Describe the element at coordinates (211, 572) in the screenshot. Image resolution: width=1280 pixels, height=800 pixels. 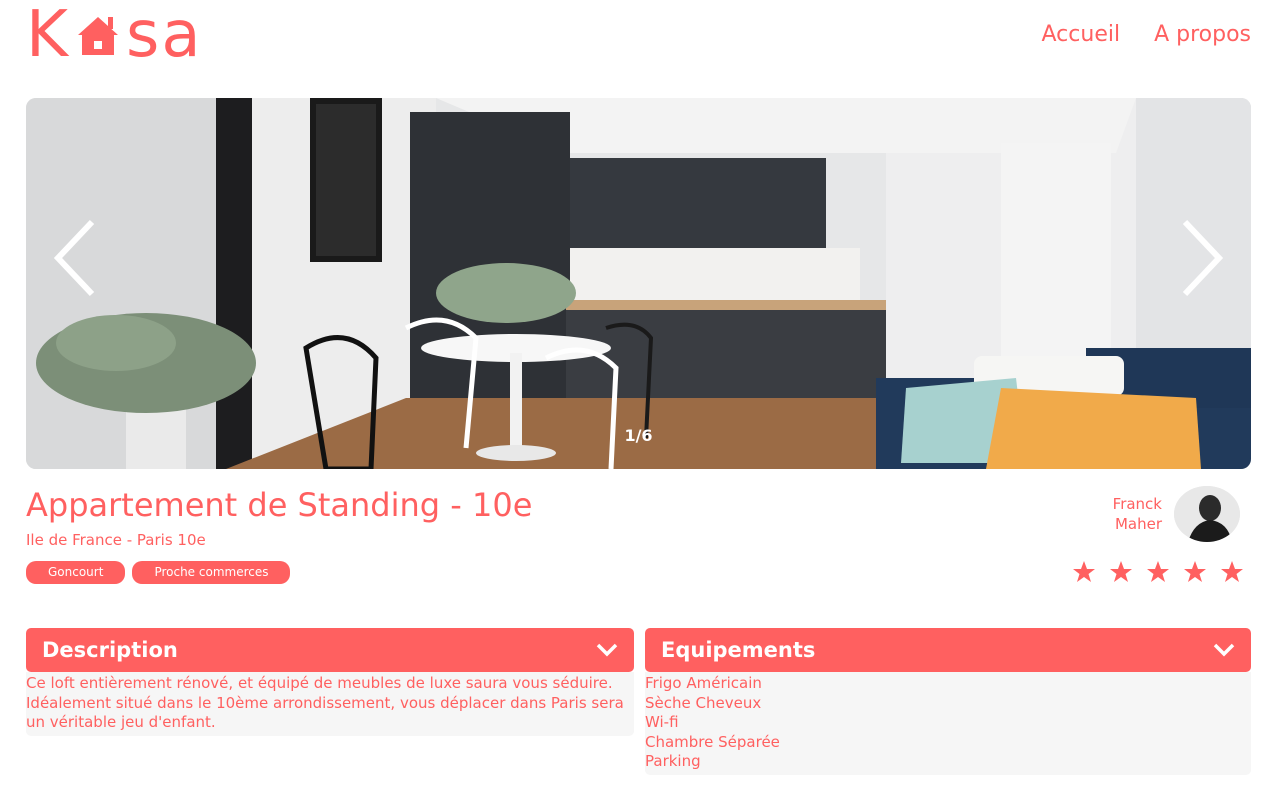
I see `tag: Proche commerces` at that location.